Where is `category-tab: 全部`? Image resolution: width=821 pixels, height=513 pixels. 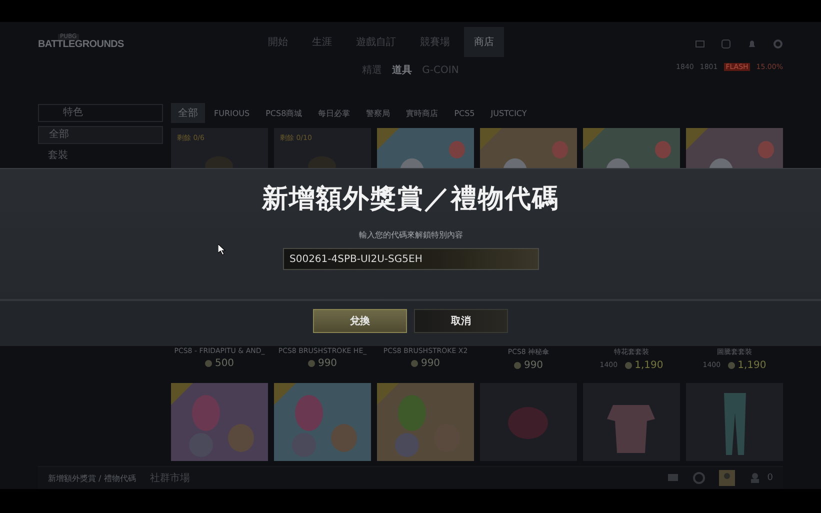 category-tab: 全部 is located at coordinates (188, 113).